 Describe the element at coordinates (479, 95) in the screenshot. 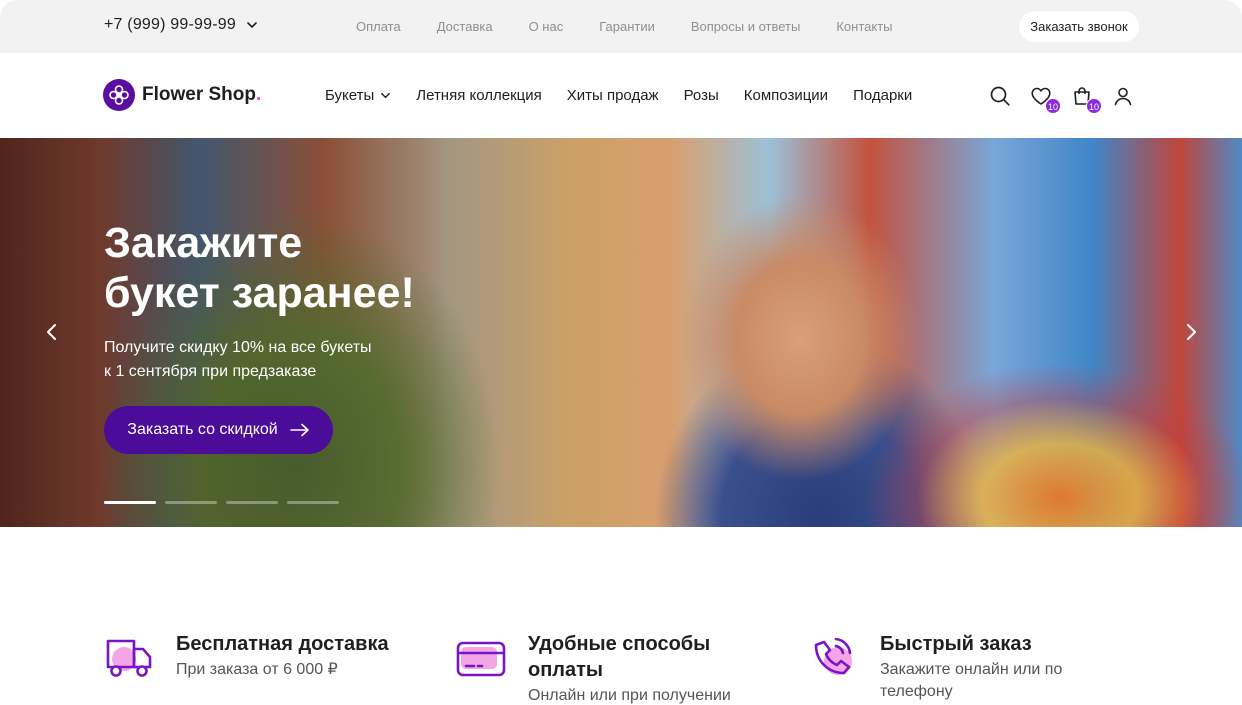

I see `nav-summer-collection: Летняя коллекция` at that location.